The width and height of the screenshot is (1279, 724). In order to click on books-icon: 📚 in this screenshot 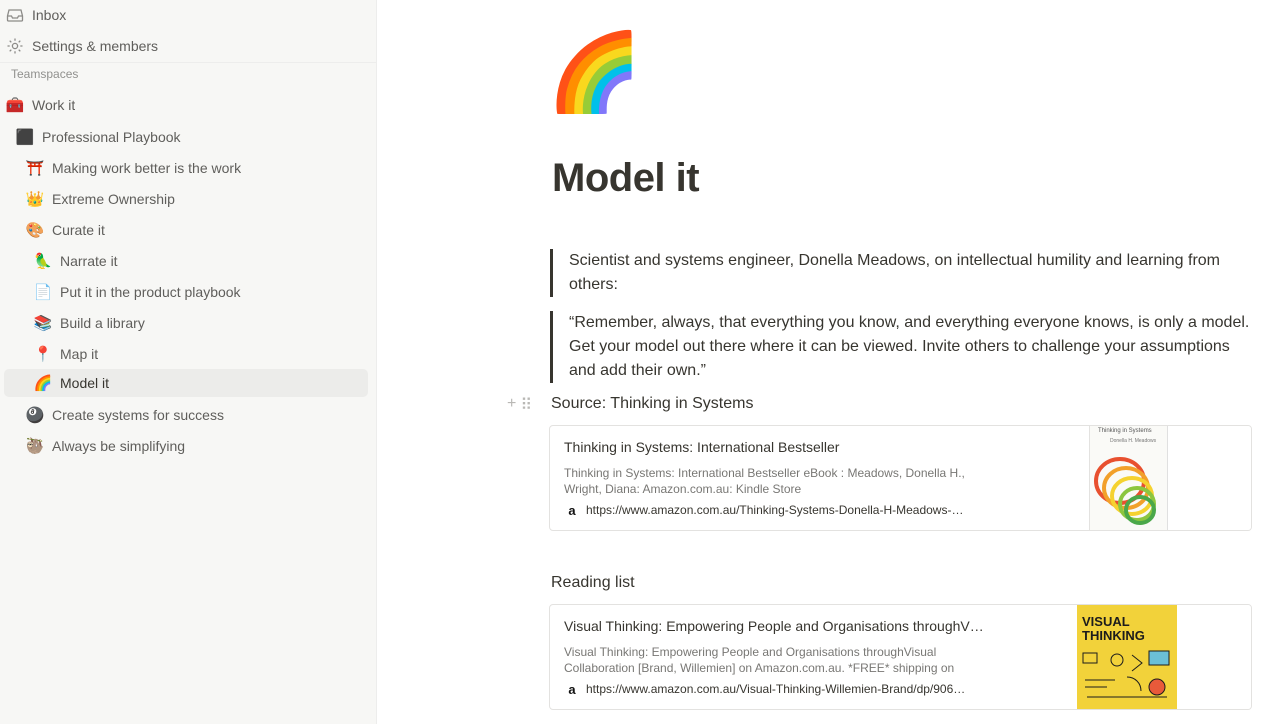, I will do `click(43, 323)`.